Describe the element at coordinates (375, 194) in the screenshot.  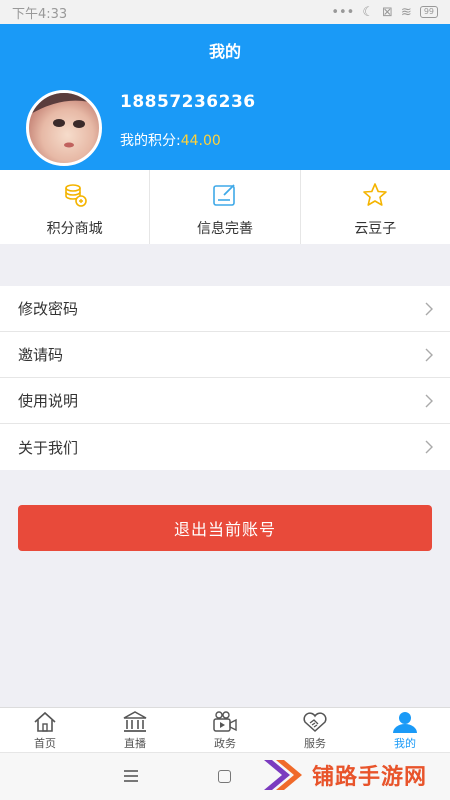
I see `star-icon` at that location.